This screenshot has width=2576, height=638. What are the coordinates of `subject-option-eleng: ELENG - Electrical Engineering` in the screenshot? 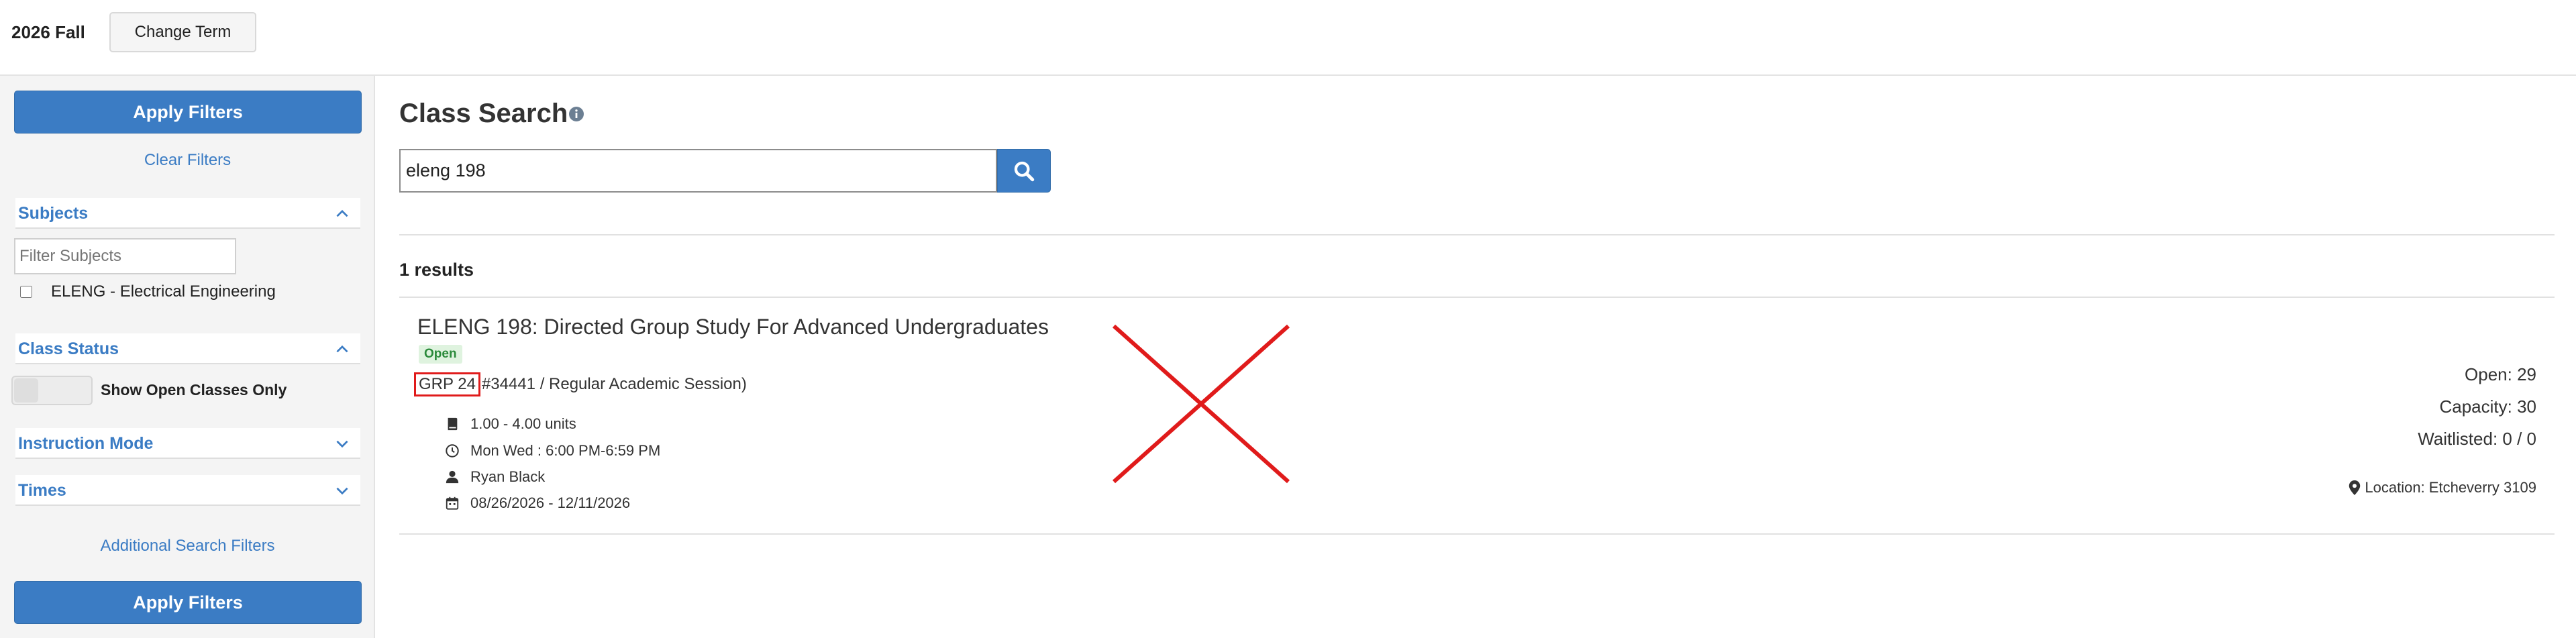 It's located at (148, 292).